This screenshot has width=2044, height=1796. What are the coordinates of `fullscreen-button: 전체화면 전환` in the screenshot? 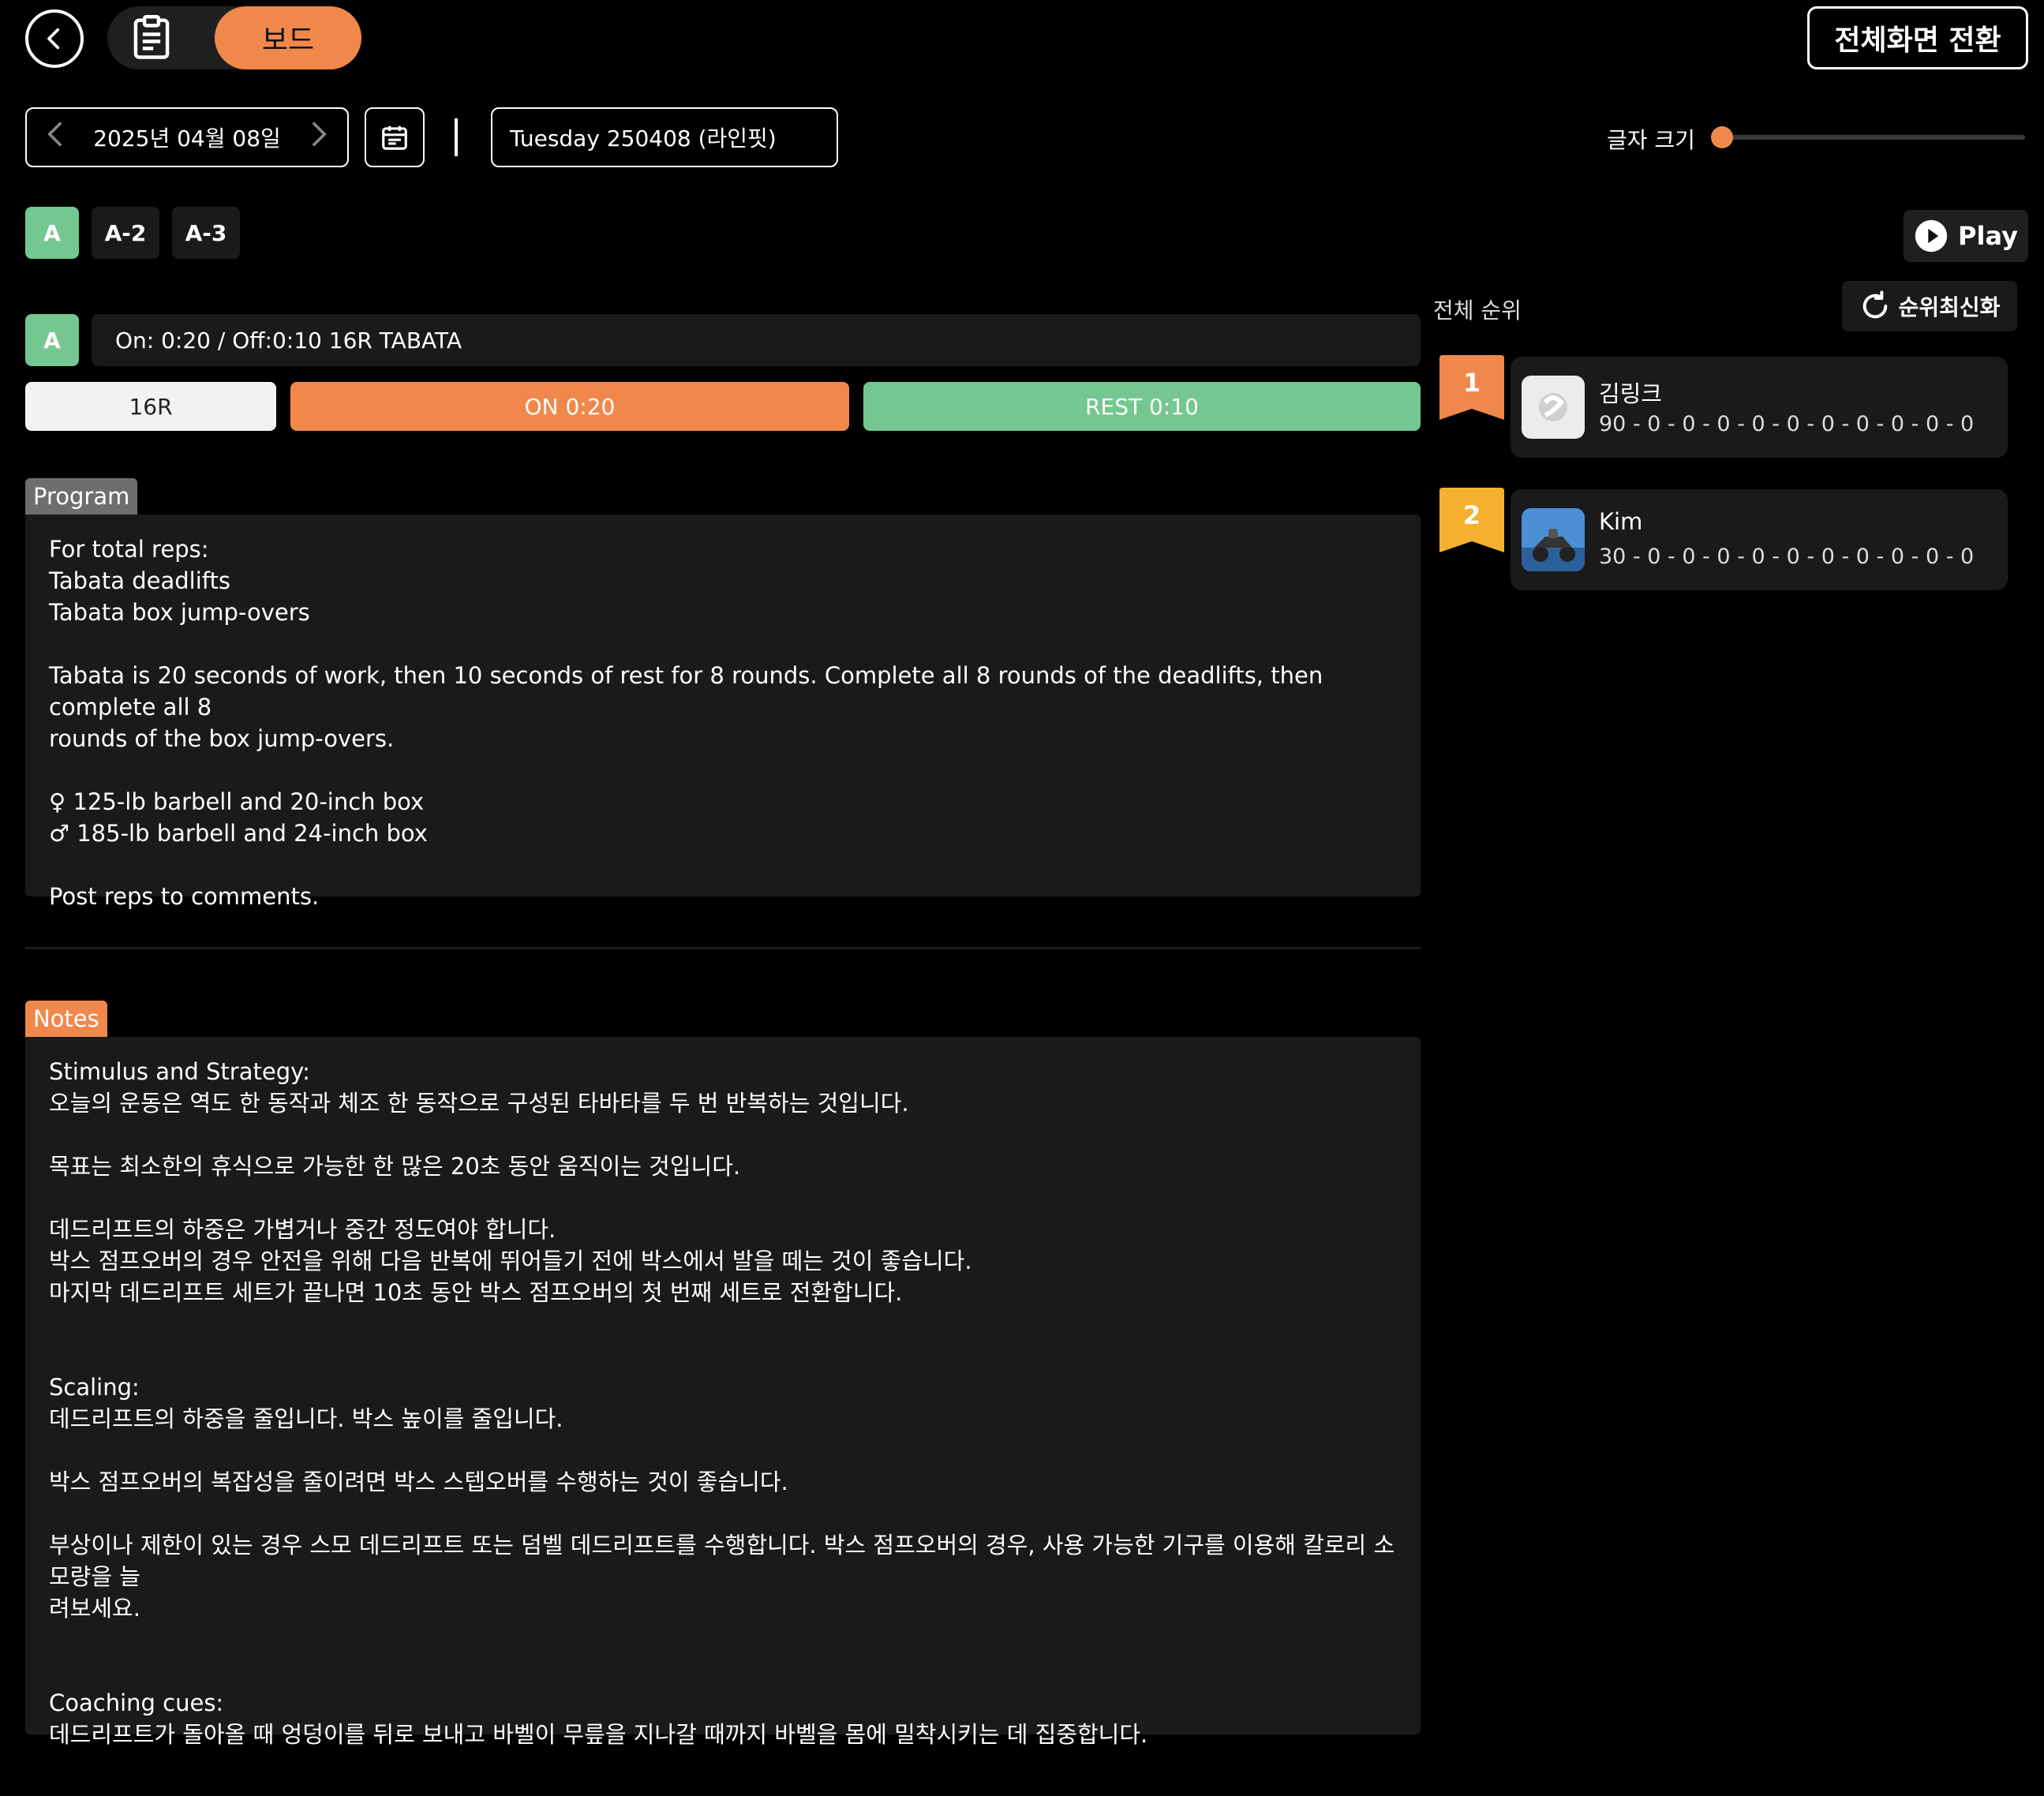 It's located at (1918, 37).